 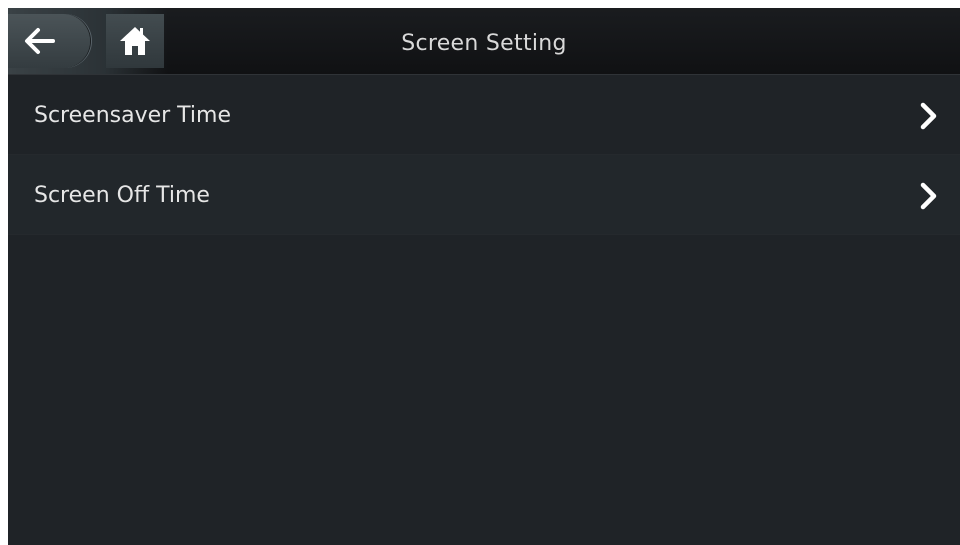 I want to click on home-icon, so click(x=135, y=41).